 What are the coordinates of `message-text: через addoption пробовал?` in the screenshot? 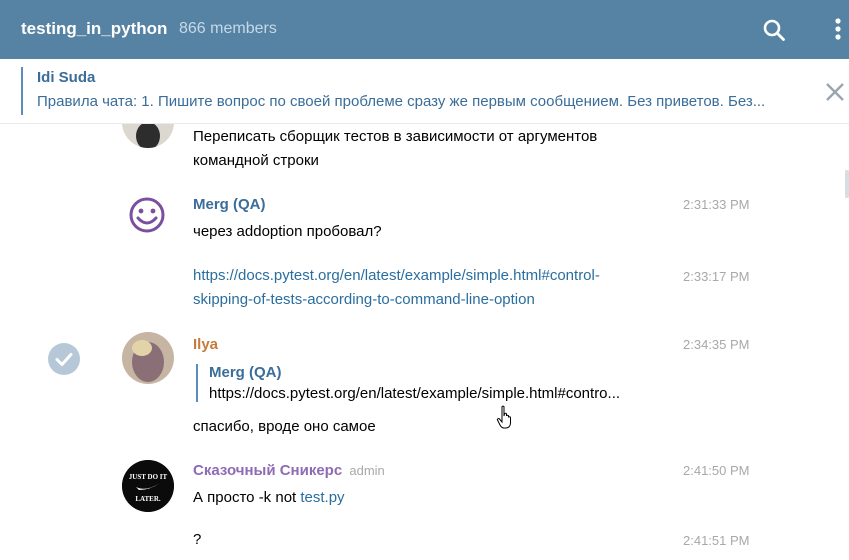 It's located at (287, 231).